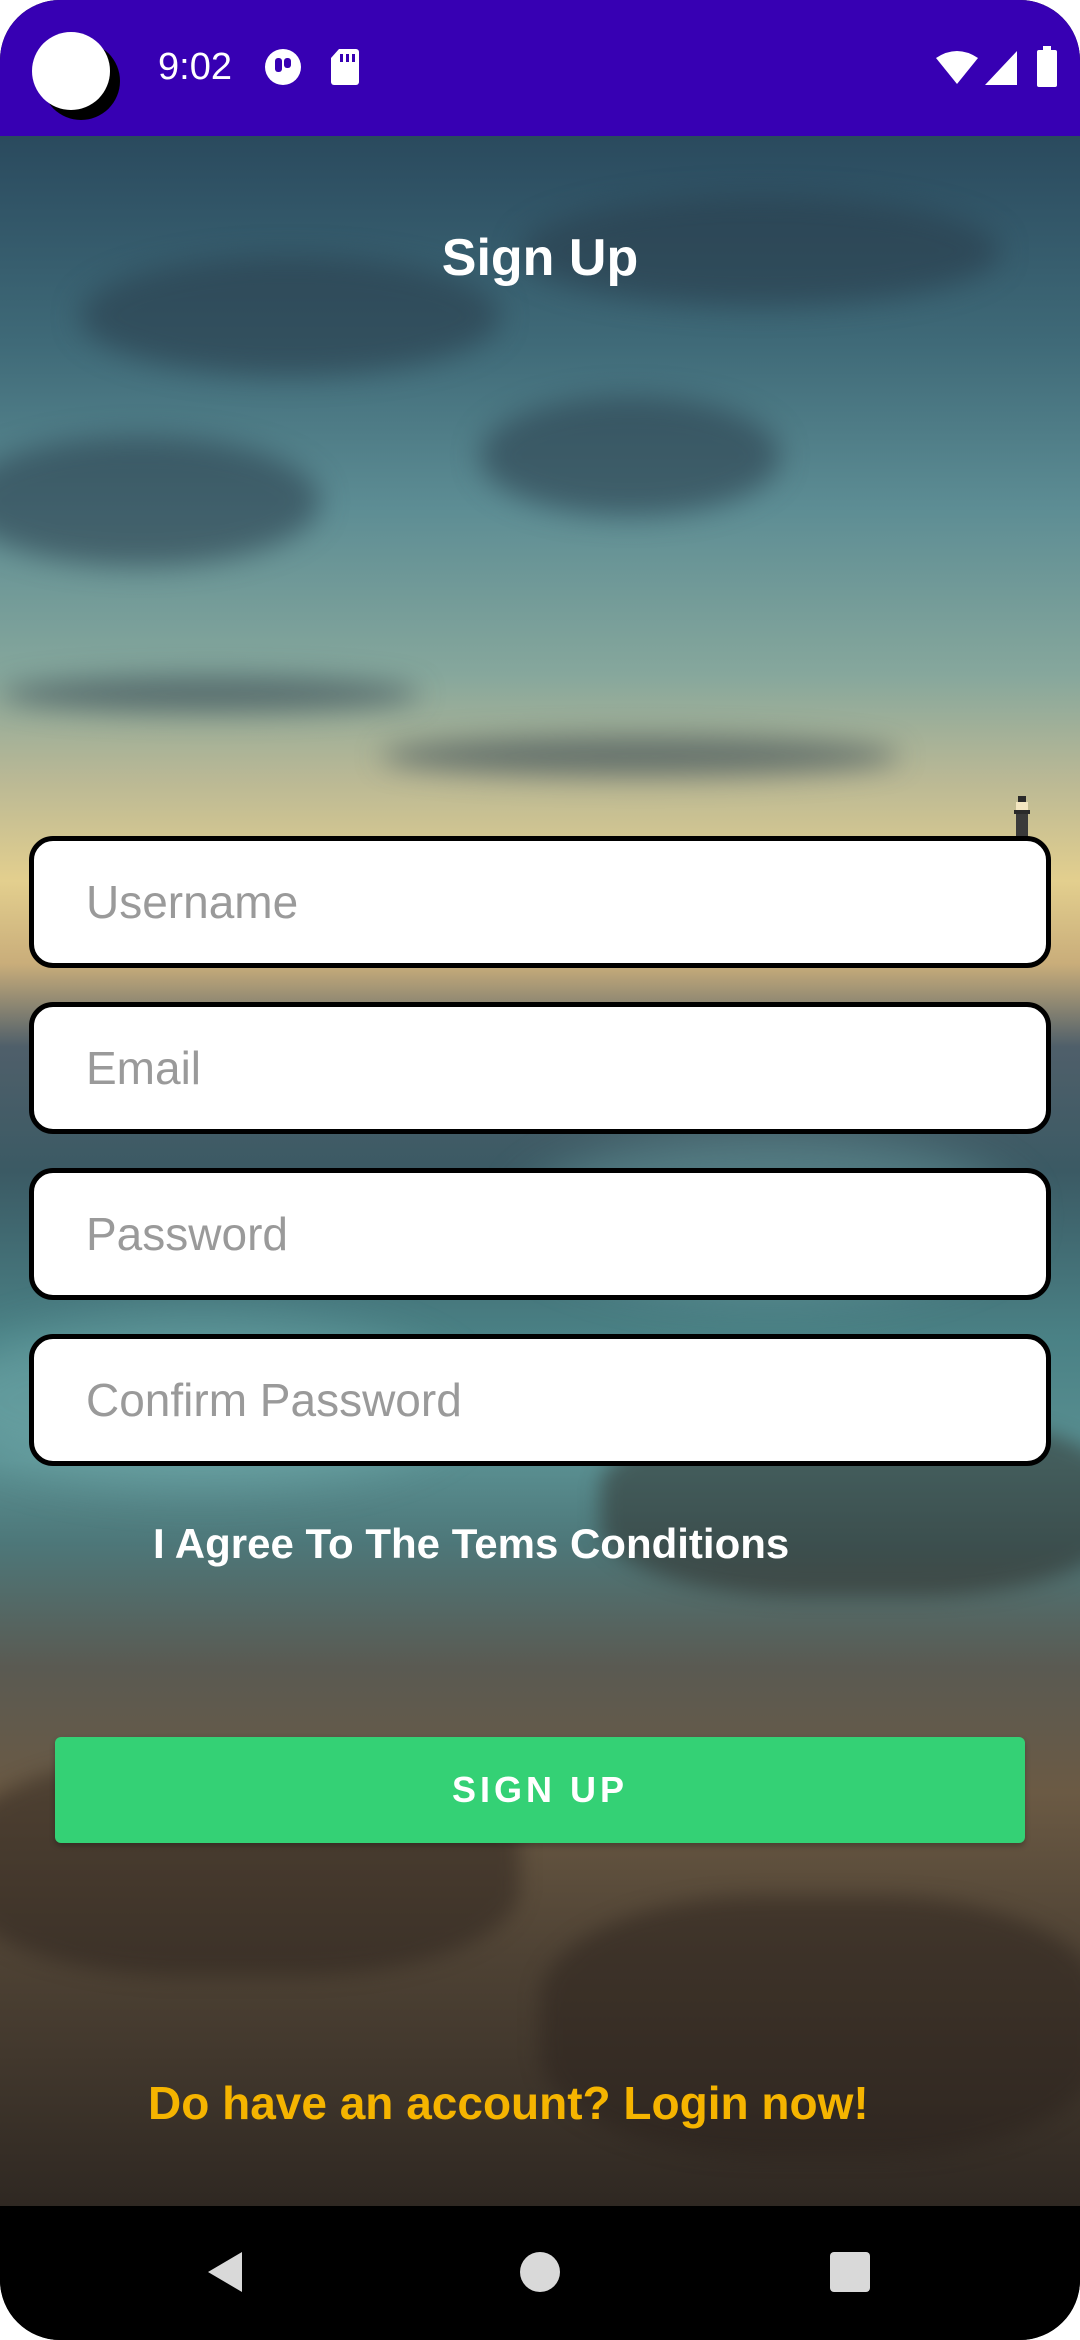 Image resolution: width=1080 pixels, height=2340 pixels. I want to click on wifi-icon, so click(957, 68).